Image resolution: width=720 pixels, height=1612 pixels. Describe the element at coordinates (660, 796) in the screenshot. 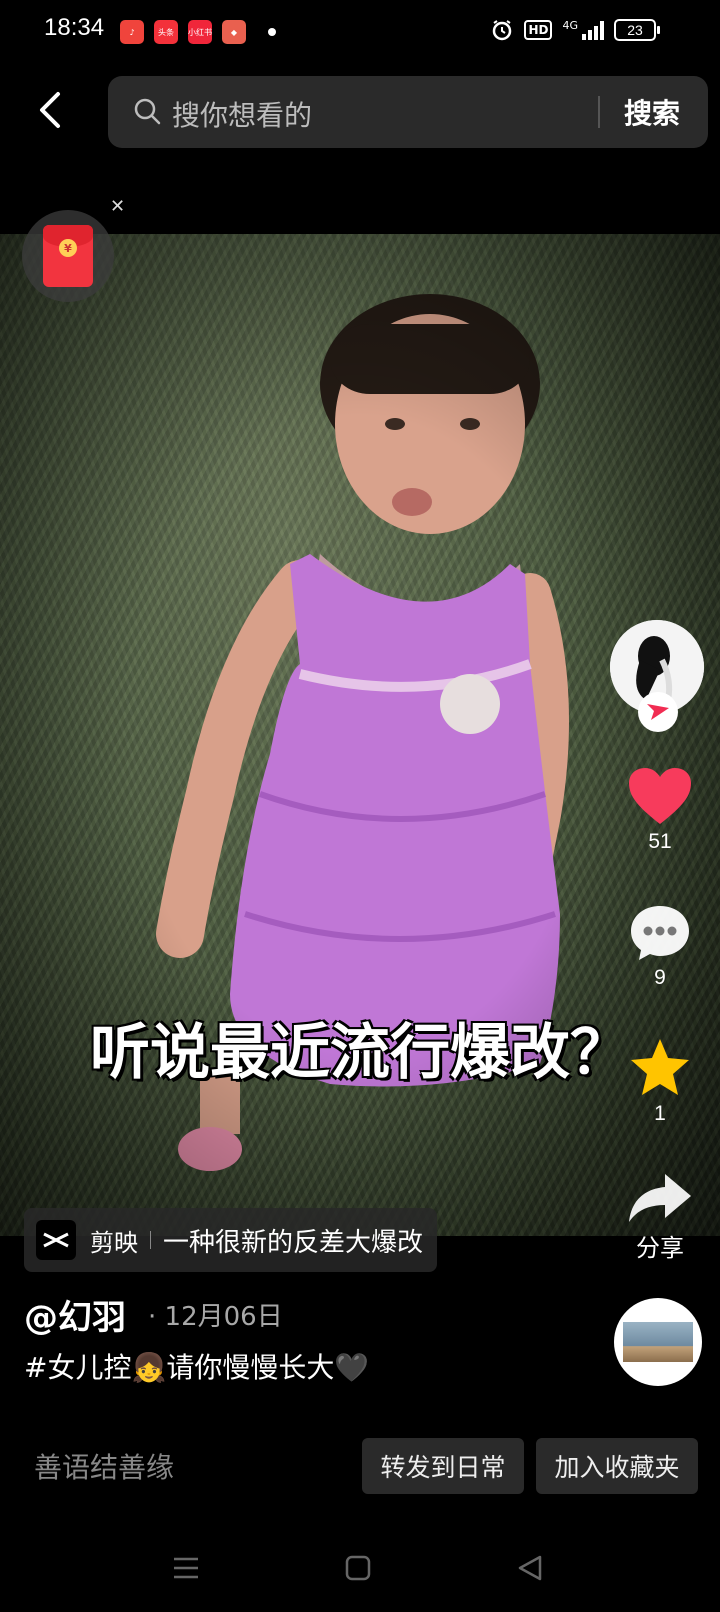

I see `heart-icon` at that location.